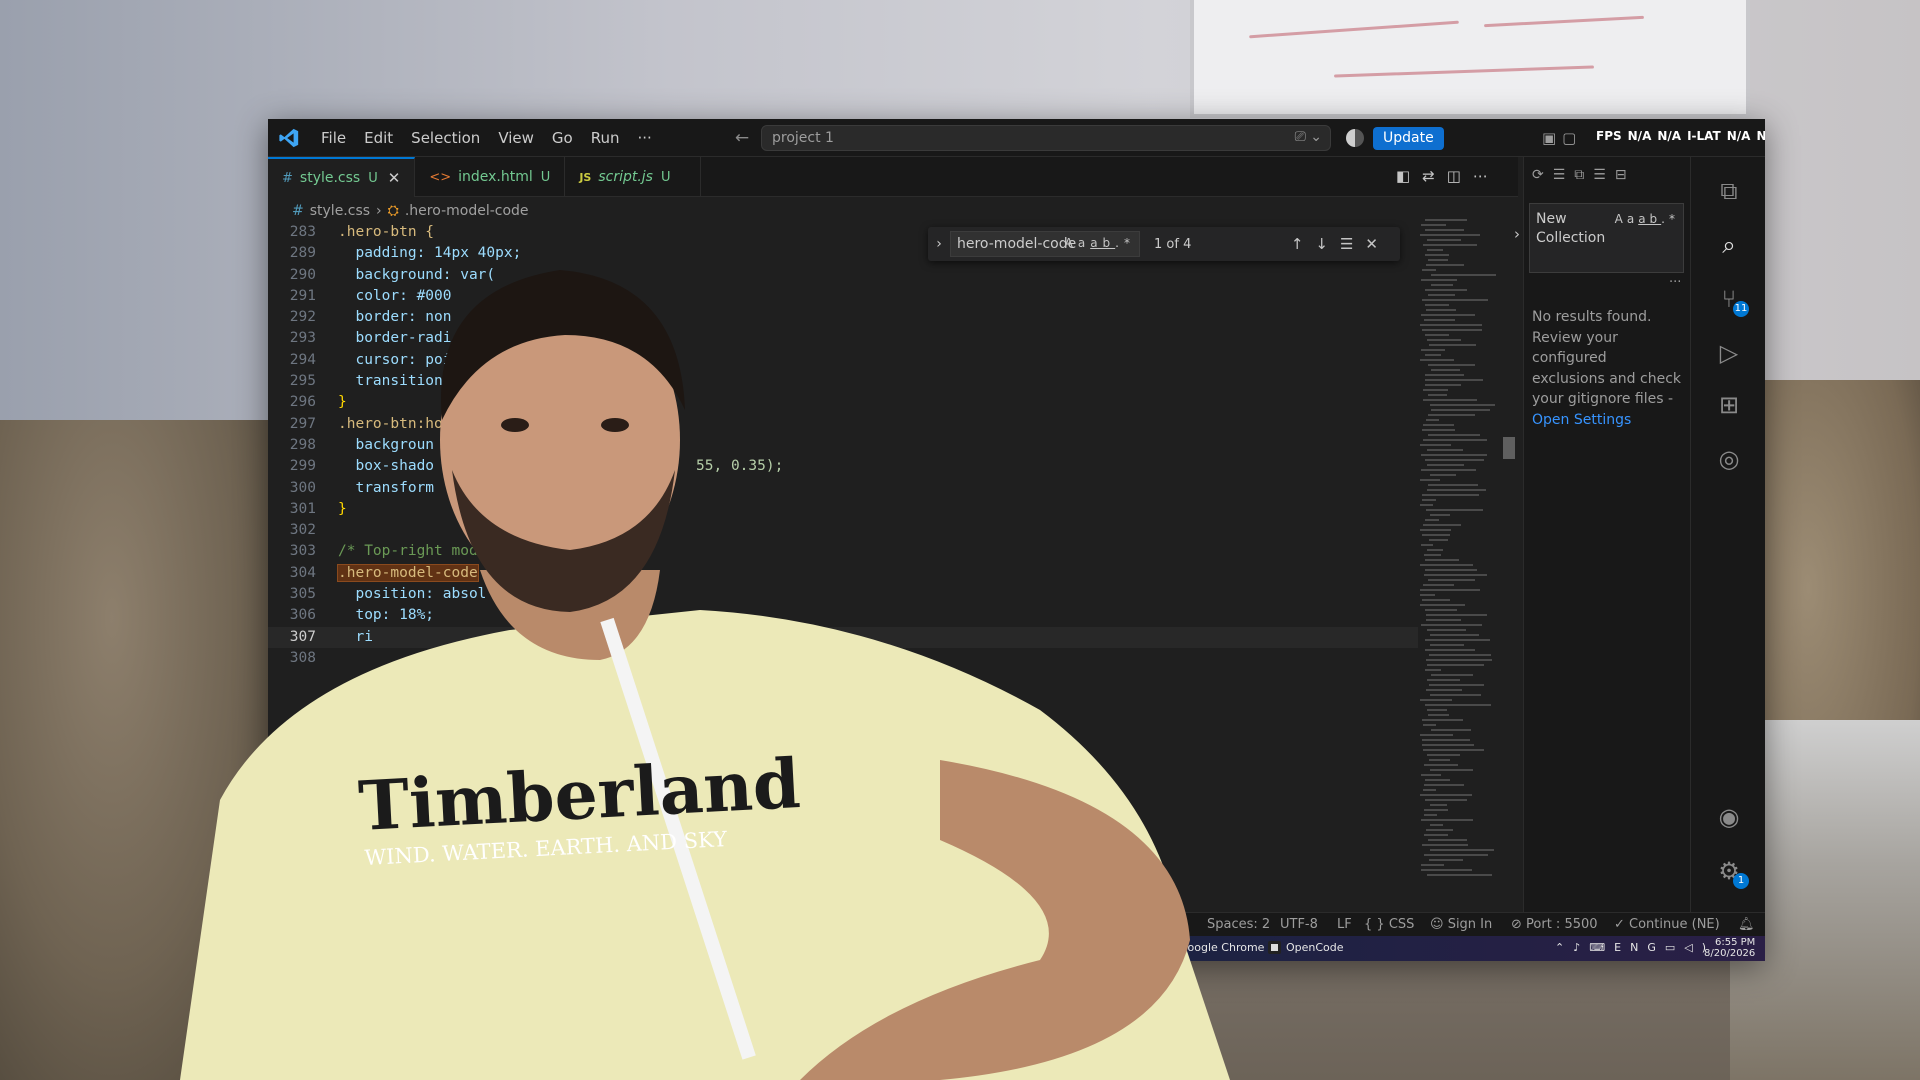 The image size is (1920, 1080). I want to click on gear-icon: ⚙ 1, so click(1732, 873).